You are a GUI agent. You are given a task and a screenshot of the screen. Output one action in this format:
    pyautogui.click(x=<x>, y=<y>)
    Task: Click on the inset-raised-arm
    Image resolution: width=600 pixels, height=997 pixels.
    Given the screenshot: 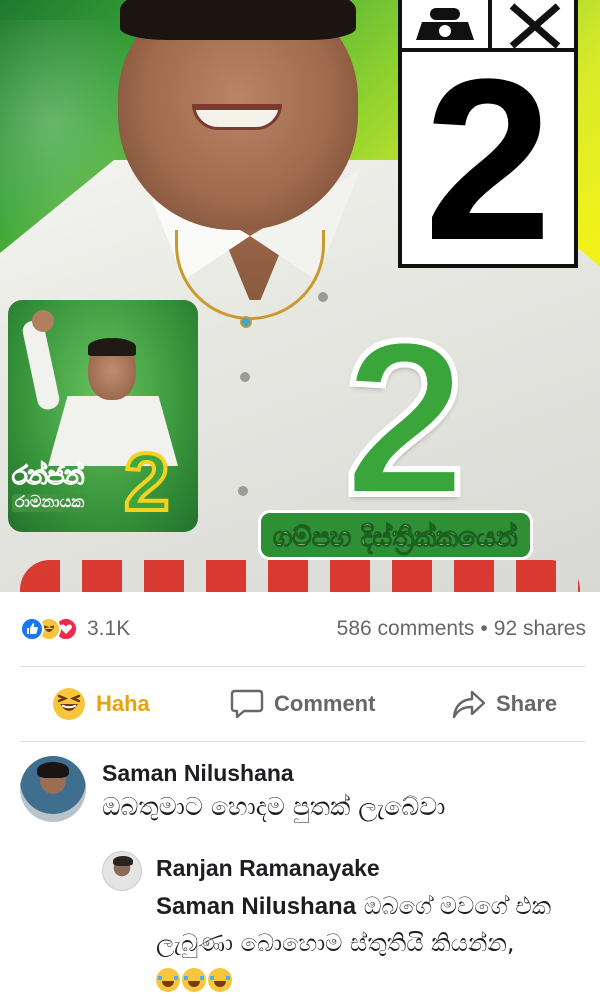 What is the action you would take?
    pyautogui.click(x=41, y=365)
    